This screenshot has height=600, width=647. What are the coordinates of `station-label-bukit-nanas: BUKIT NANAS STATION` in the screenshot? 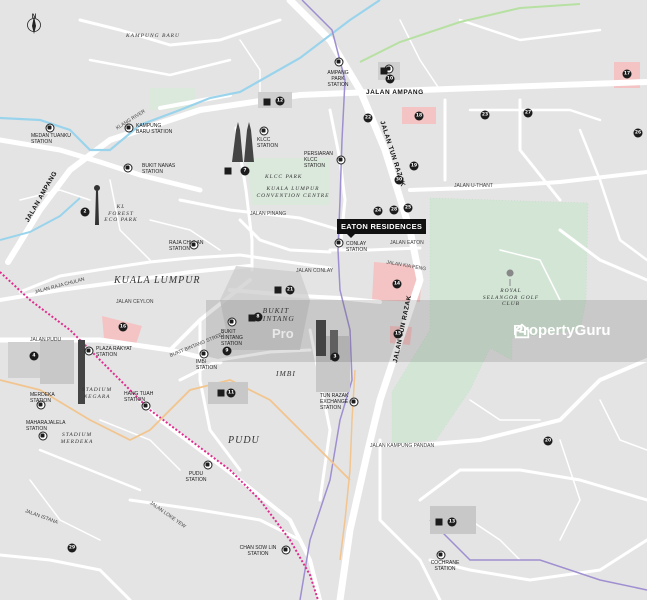 It's located at (159, 169).